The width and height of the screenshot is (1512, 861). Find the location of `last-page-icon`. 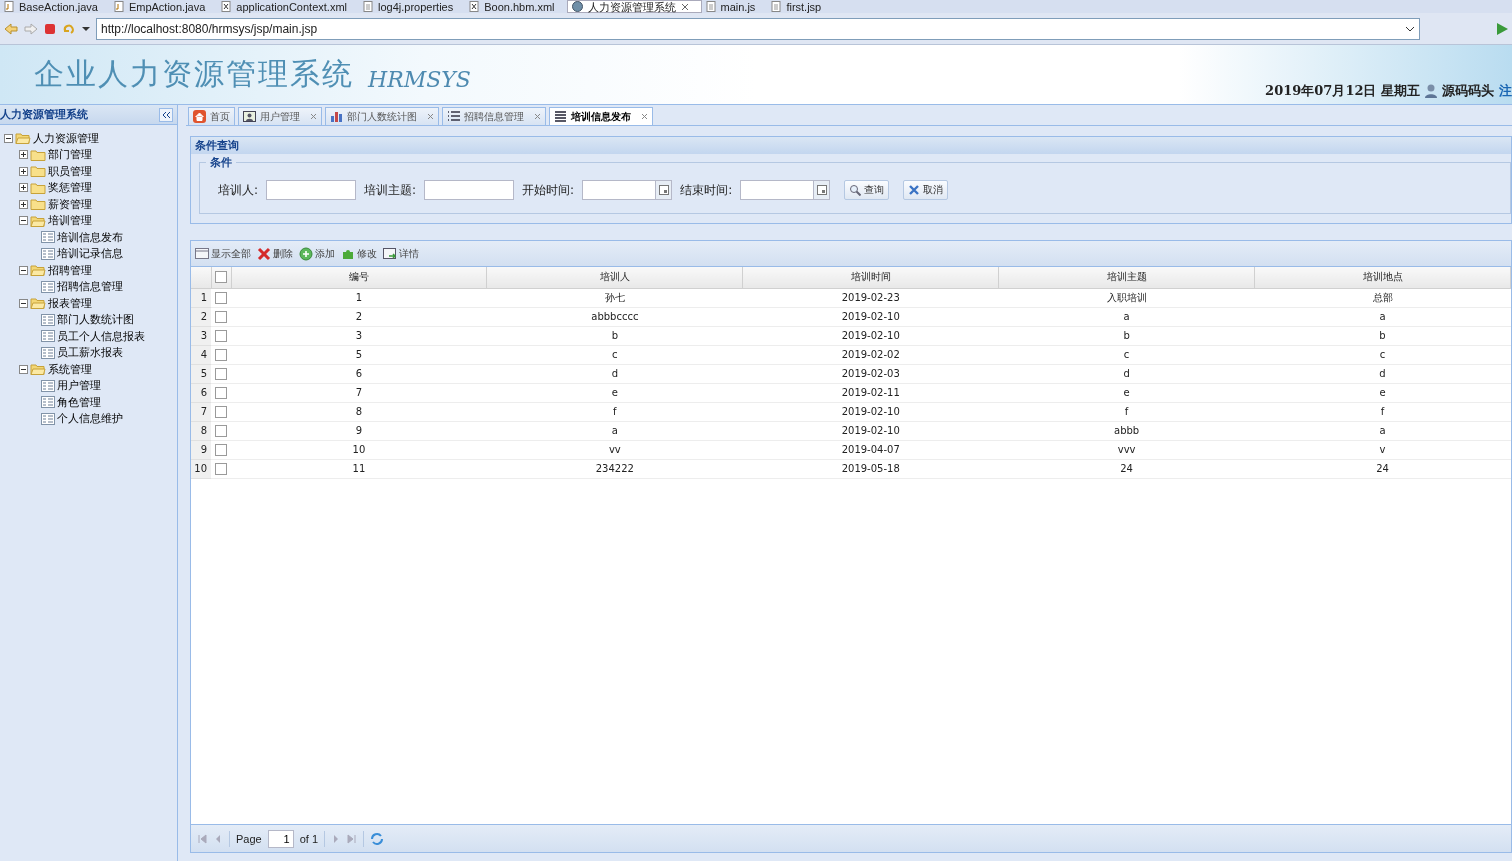

last-page-icon is located at coordinates (352, 838).